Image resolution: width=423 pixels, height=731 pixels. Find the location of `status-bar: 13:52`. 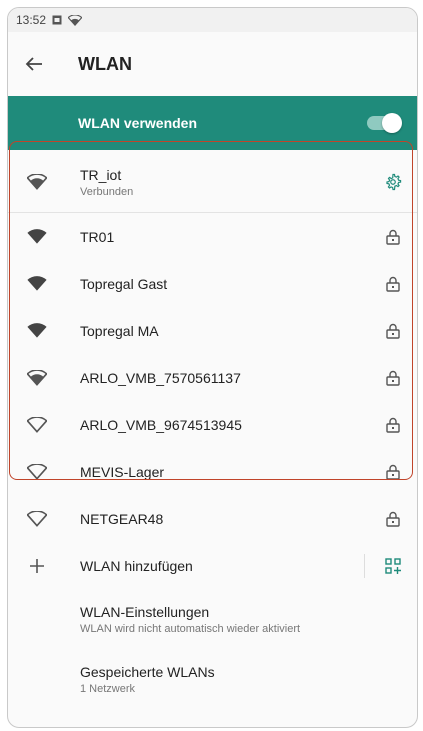

status-bar: 13:52 is located at coordinates (212, 20).